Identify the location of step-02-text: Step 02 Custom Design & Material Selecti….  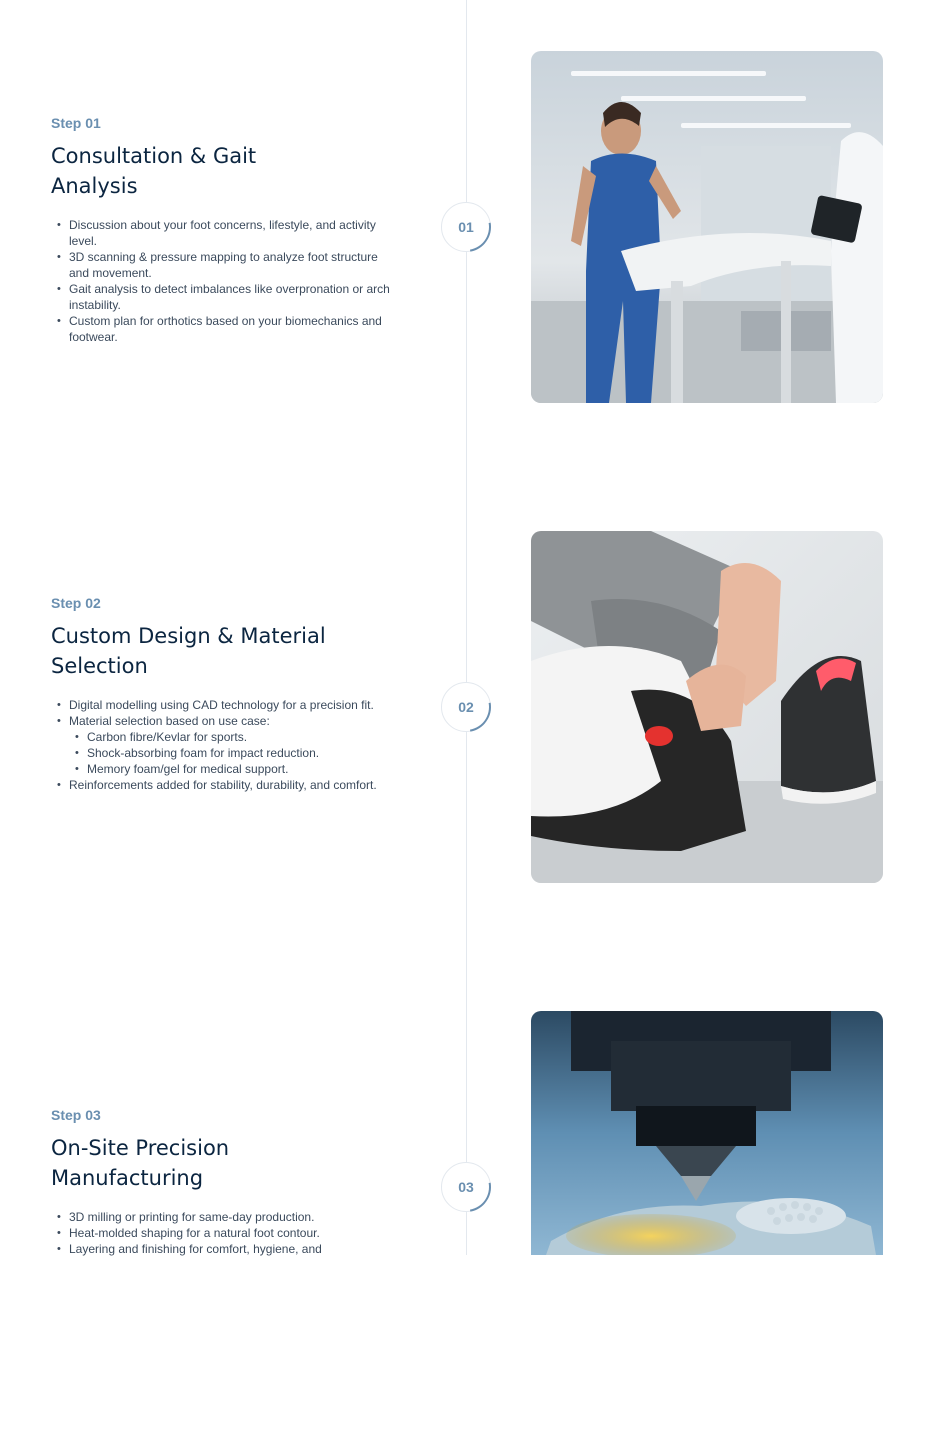
(231, 694).